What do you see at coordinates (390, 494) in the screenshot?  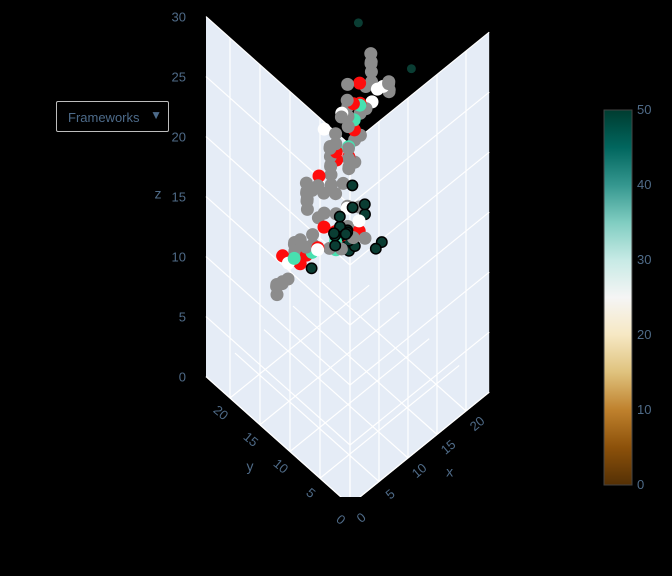 I see `x-tick-label: 5` at bounding box center [390, 494].